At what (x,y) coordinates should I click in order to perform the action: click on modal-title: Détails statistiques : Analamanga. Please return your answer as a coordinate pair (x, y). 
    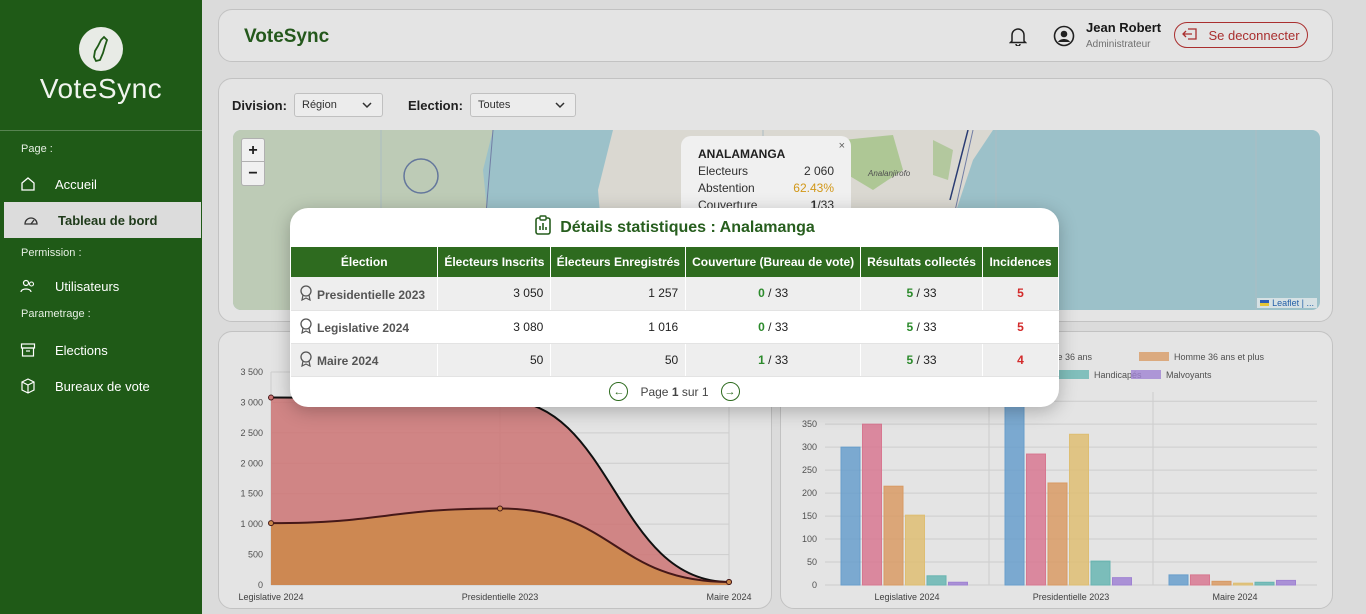
    Looking at the image, I should click on (674, 227).